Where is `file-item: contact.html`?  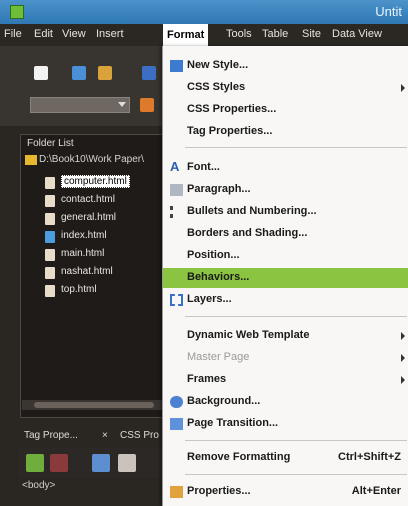 file-item: contact.html is located at coordinates (94, 201).